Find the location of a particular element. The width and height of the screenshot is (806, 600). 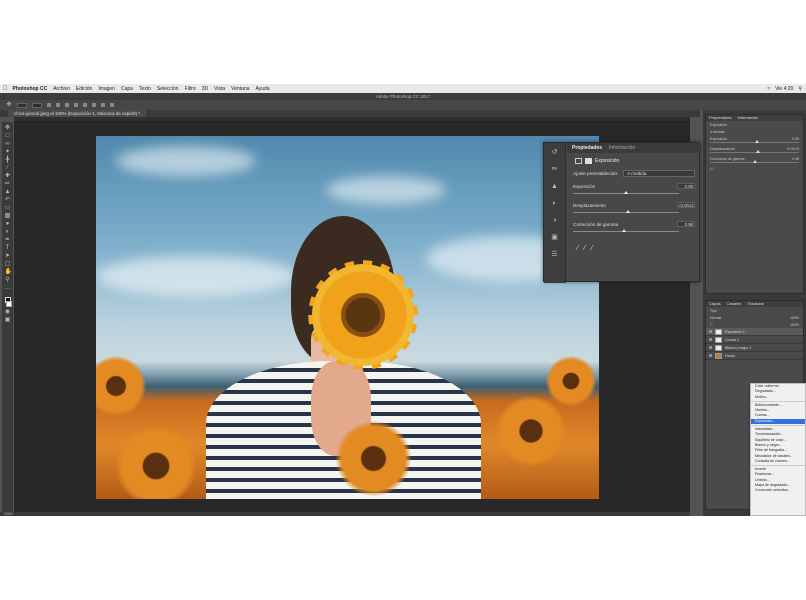

offset-slider is located at coordinates (626, 211).